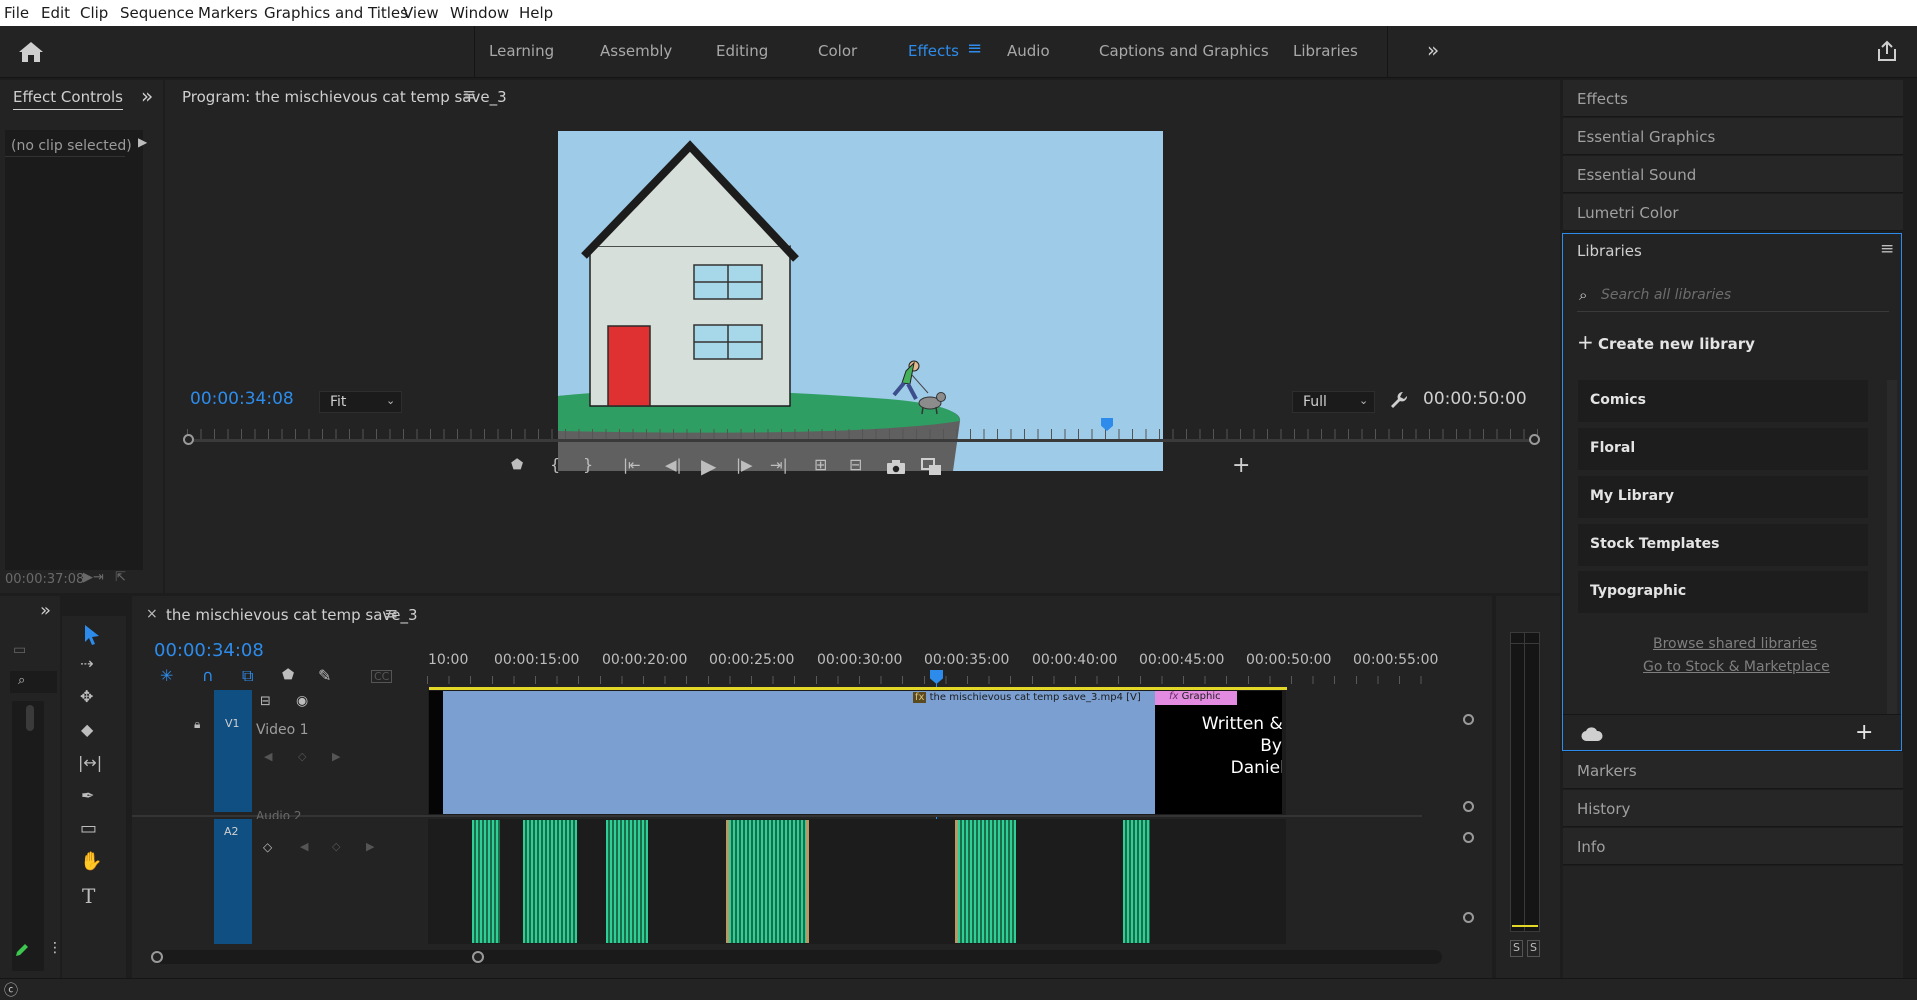 The width and height of the screenshot is (1917, 1000). What do you see at coordinates (1733, 98) in the screenshot?
I see `panel-effects: Effects` at bounding box center [1733, 98].